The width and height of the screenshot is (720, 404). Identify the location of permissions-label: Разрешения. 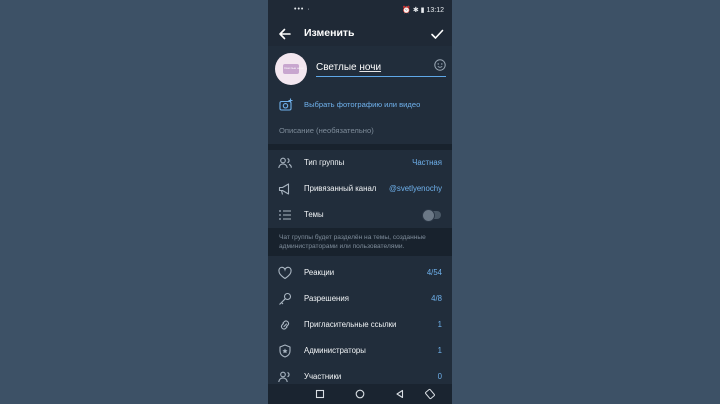
(326, 298).